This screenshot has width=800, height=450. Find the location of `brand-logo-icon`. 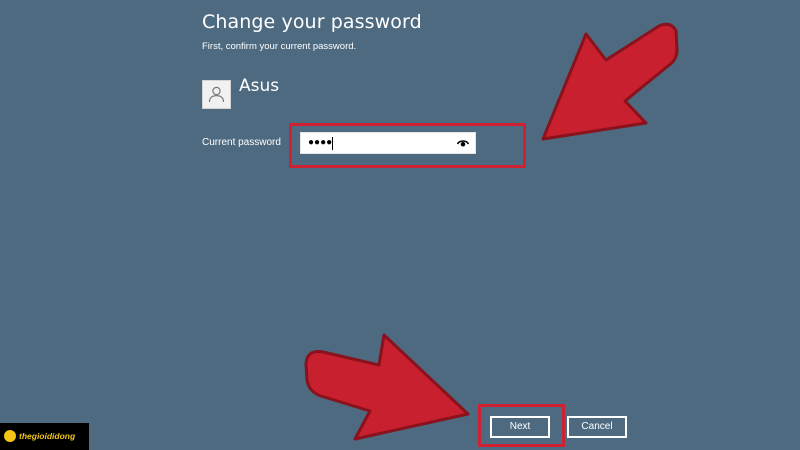

brand-logo-icon is located at coordinates (10, 436).